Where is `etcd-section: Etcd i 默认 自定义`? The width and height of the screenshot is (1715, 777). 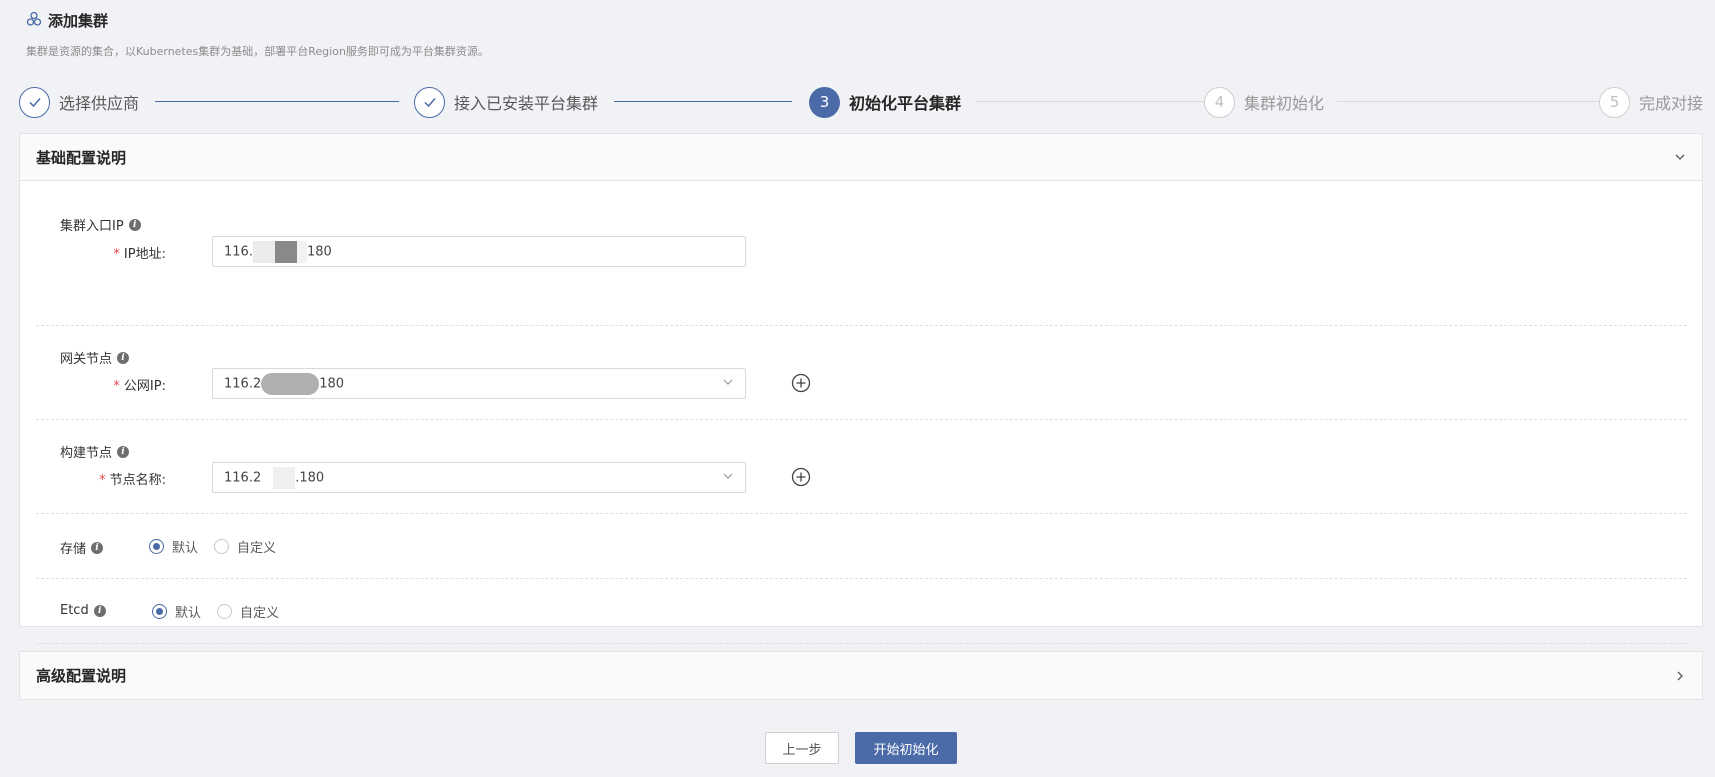 etcd-section: Etcd i 默认 自定义 is located at coordinates (861, 611).